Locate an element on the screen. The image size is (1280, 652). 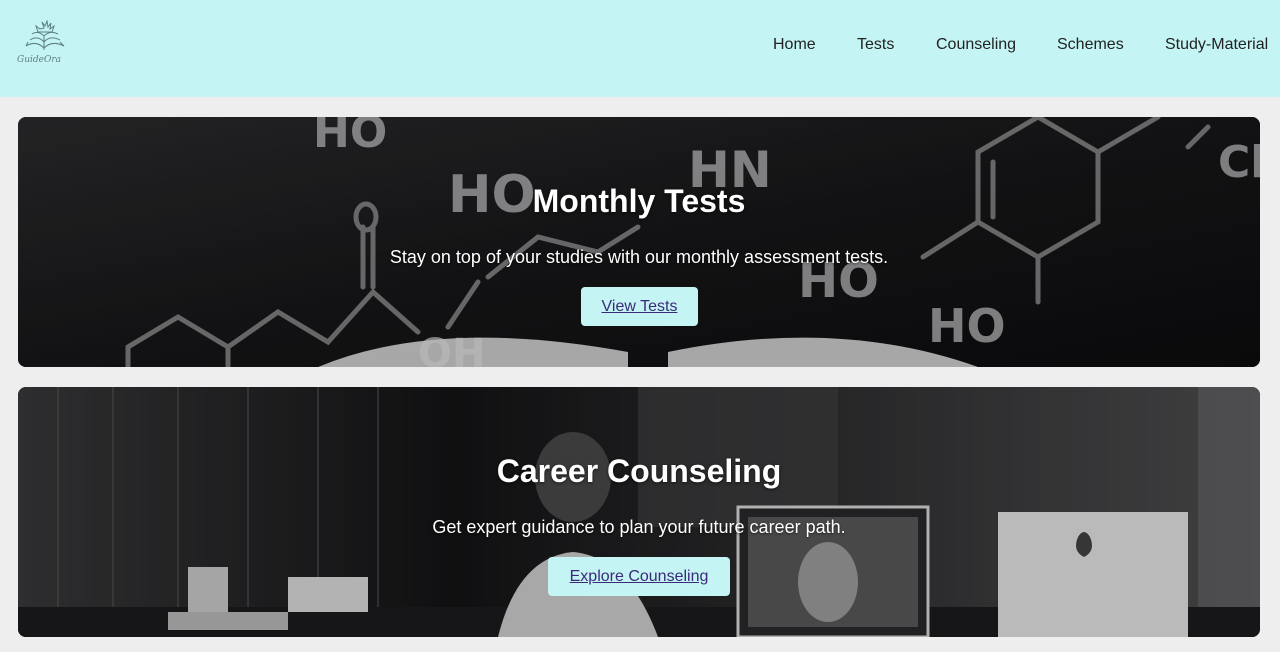
nav-tests: Tests is located at coordinates (875, 45).